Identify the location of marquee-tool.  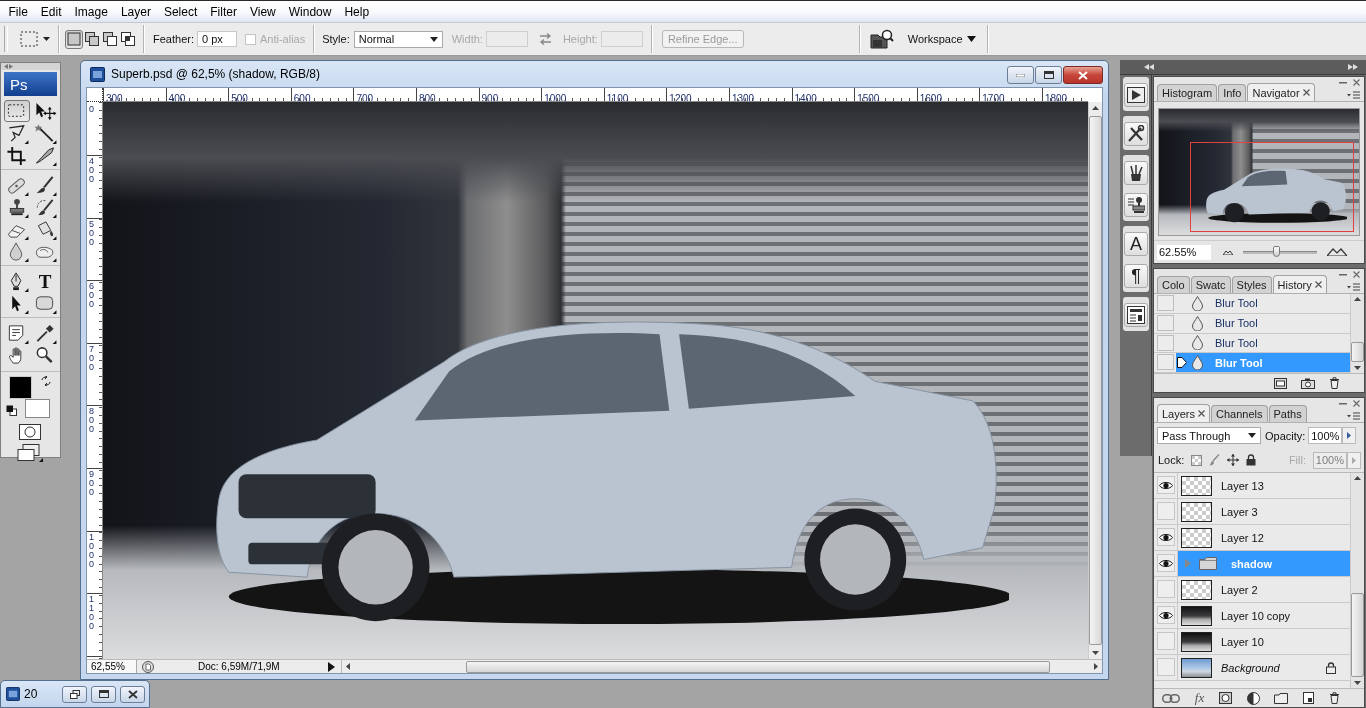
(17, 111).